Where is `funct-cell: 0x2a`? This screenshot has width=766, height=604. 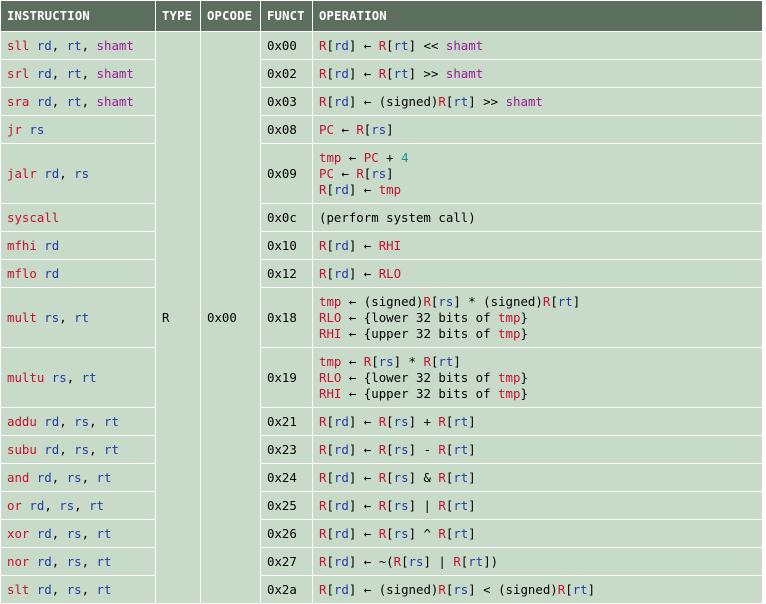 funct-cell: 0x2a is located at coordinates (286, 589).